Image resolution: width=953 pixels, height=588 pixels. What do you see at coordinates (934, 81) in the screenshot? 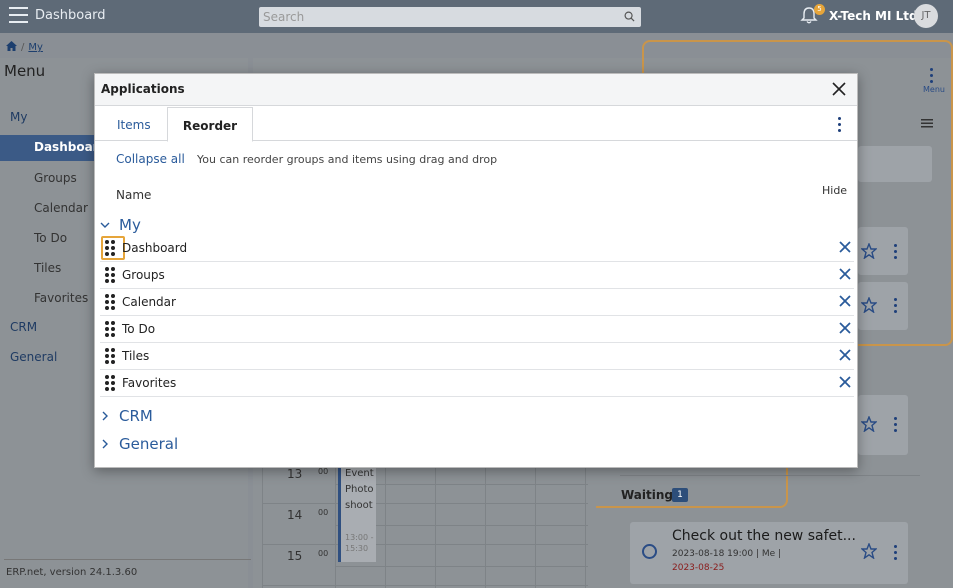
I see `menu-kebab-icon: Menu` at bounding box center [934, 81].